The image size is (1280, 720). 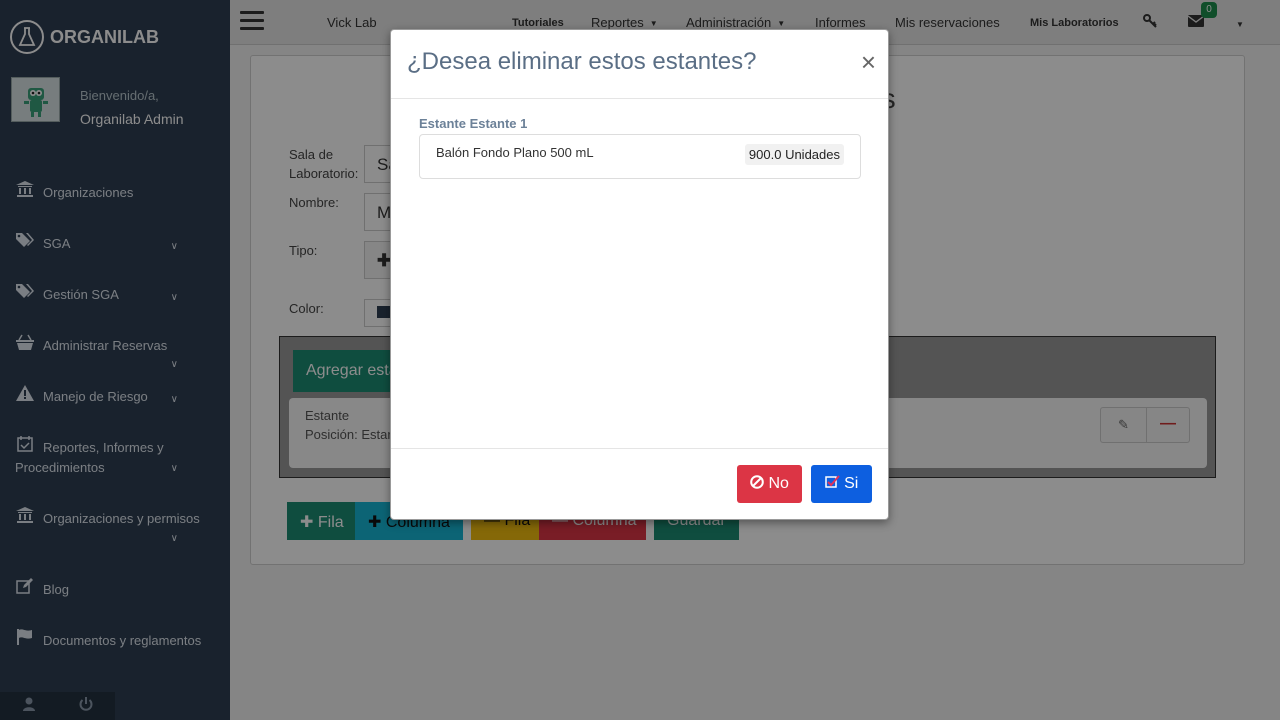 I want to click on yes-button: Si, so click(x=841, y=484).